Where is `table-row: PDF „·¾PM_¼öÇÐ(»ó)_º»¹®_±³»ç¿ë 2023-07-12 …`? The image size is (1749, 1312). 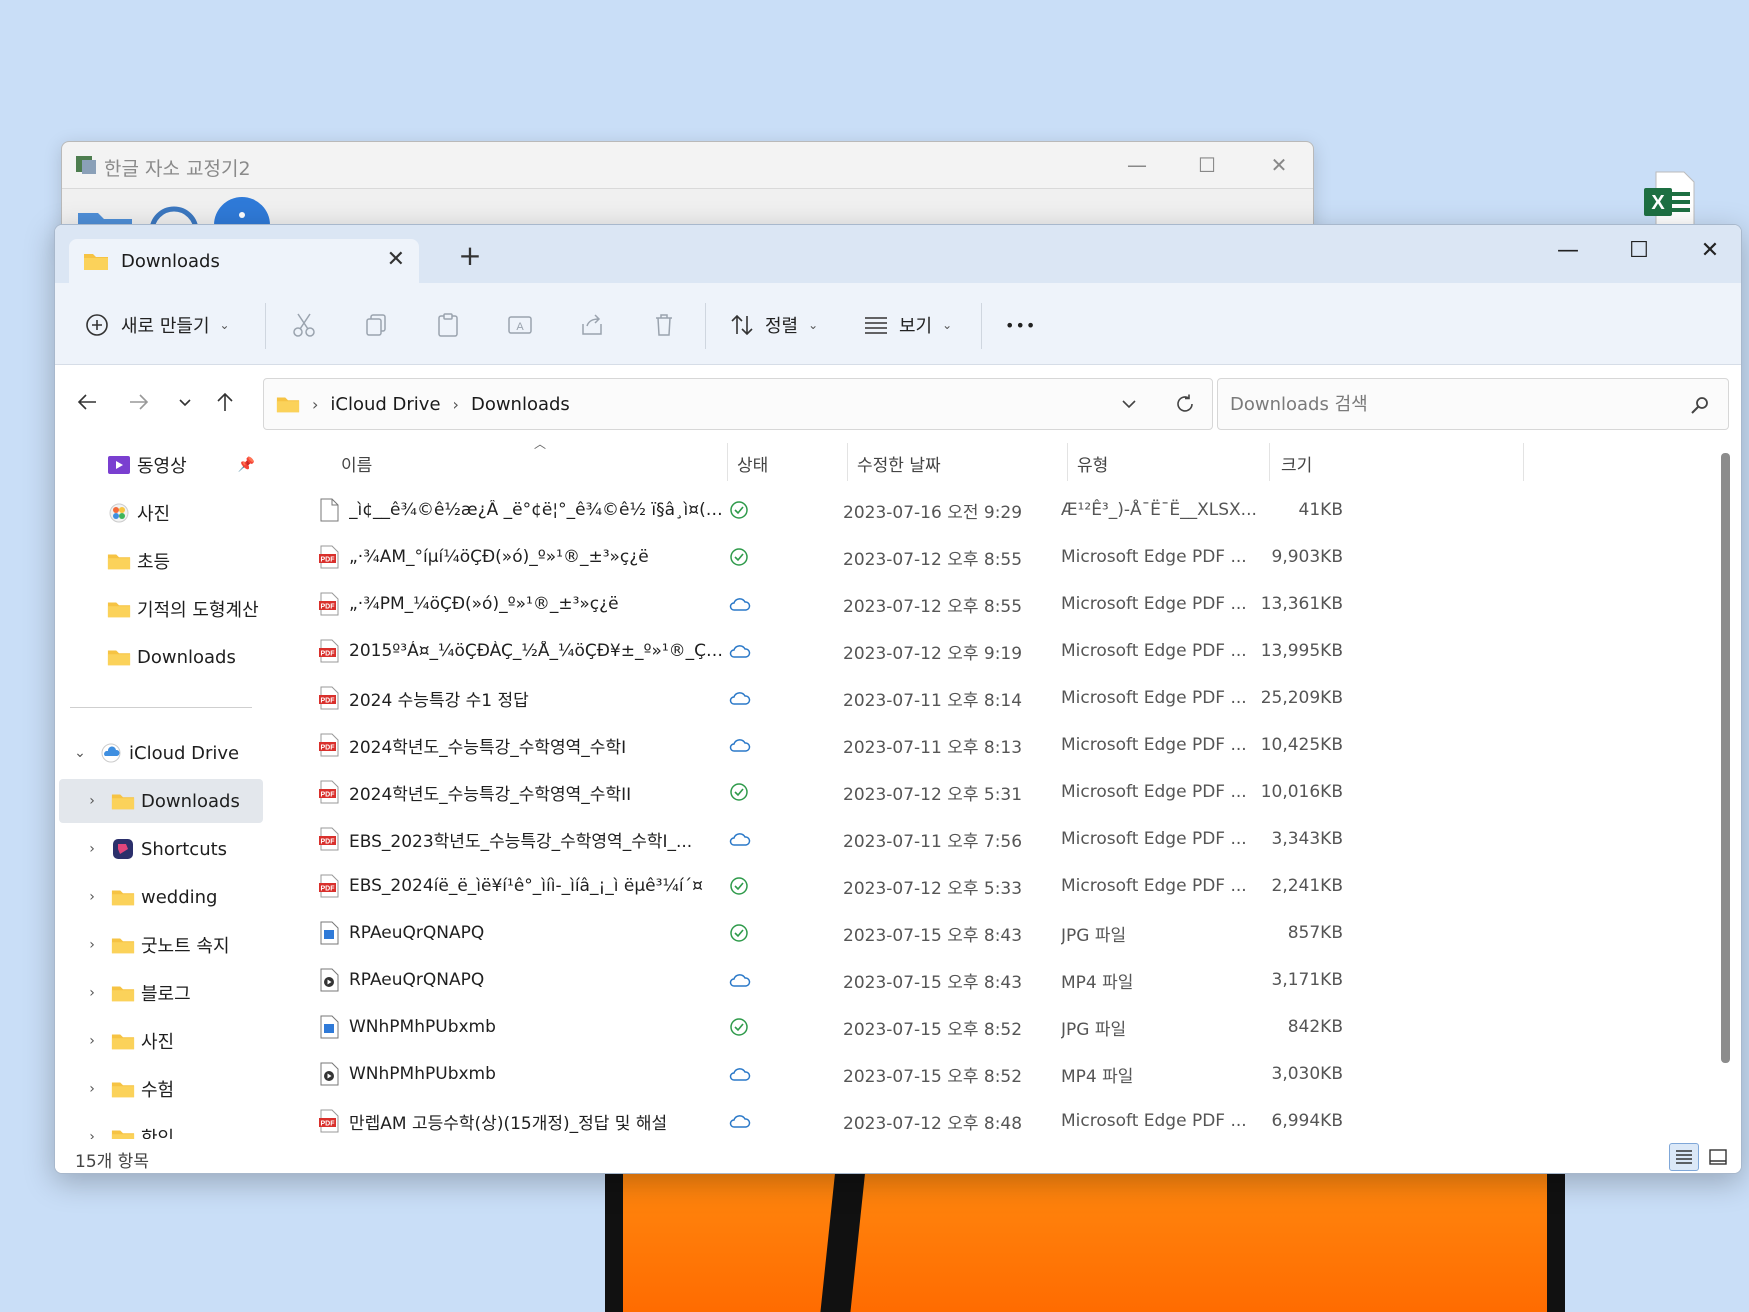 table-row: PDF „·¾PM_¼öÇÐ(»ó)_º»¹®_±³»ç¿ë 2023-07-12 … is located at coordinates (866, 604).